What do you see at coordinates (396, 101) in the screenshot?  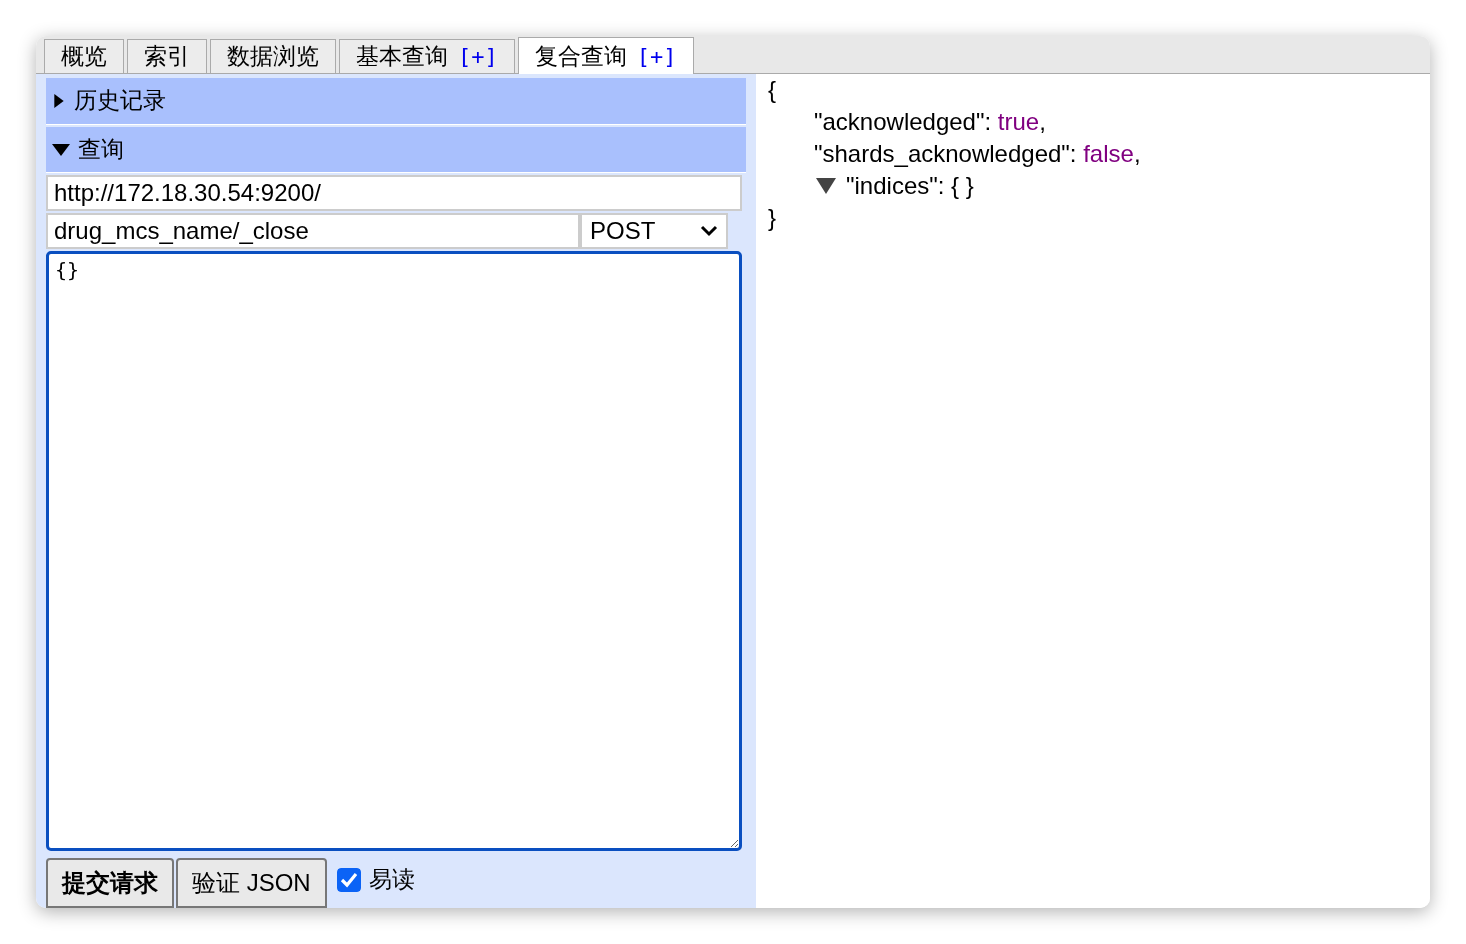 I see `section-header: 历史记录` at bounding box center [396, 101].